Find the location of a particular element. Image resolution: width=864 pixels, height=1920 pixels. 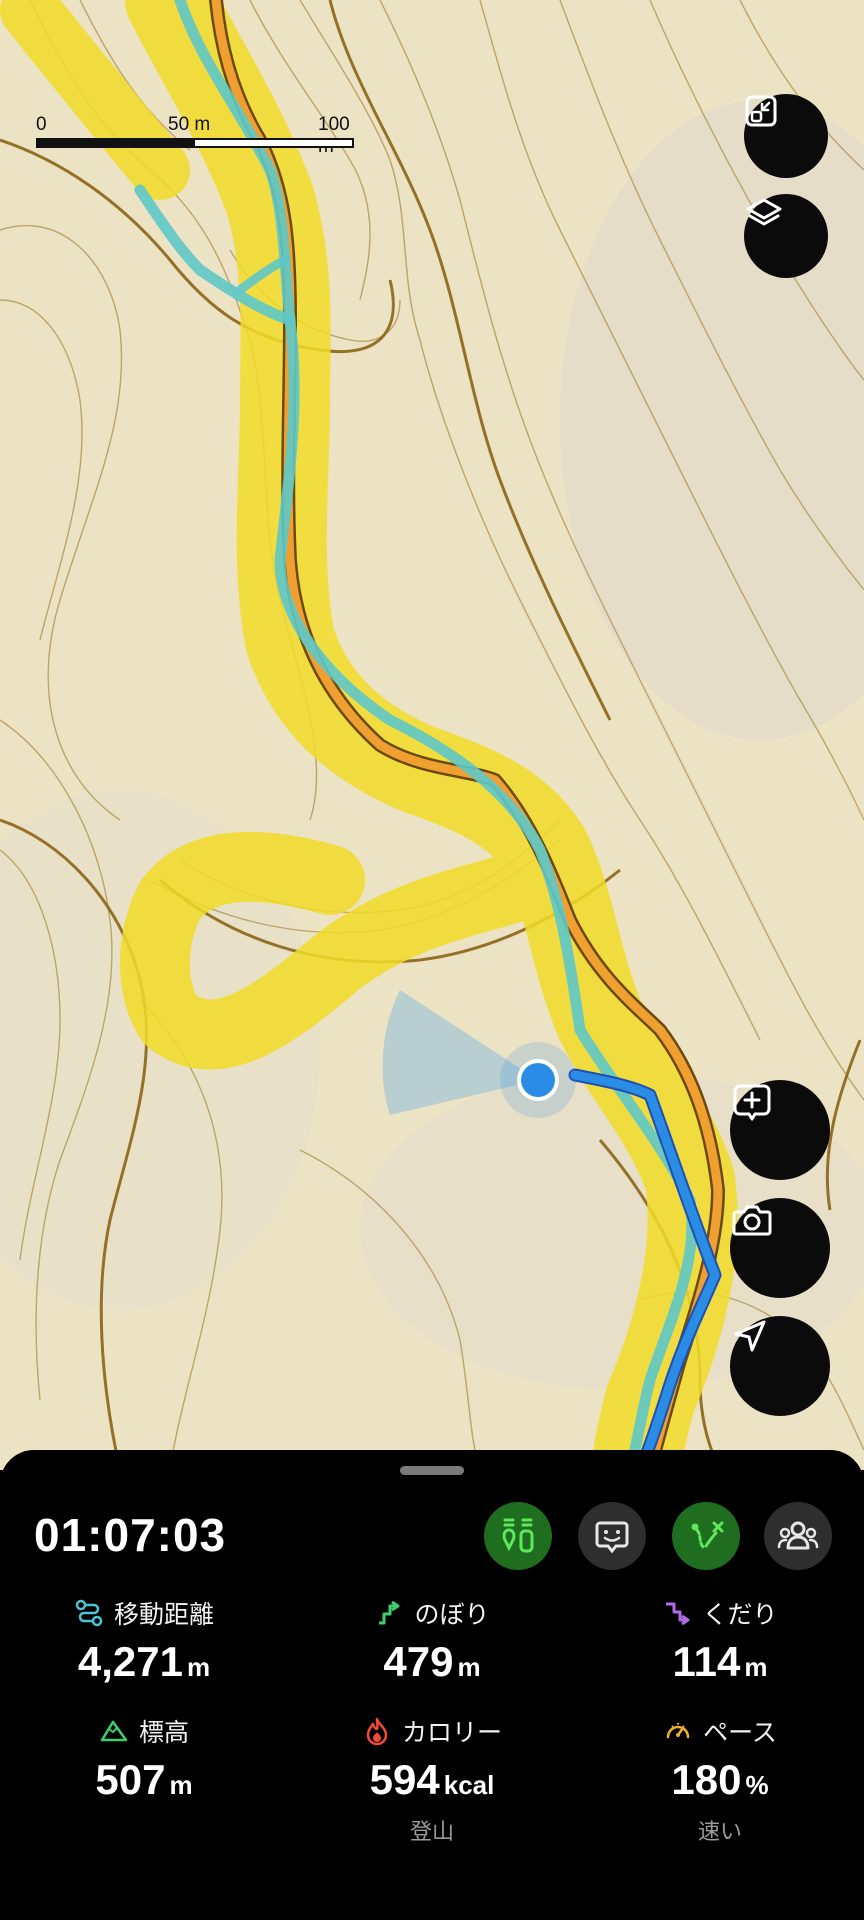

scale-label-zero: 0 is located at coordinates (41, 124).